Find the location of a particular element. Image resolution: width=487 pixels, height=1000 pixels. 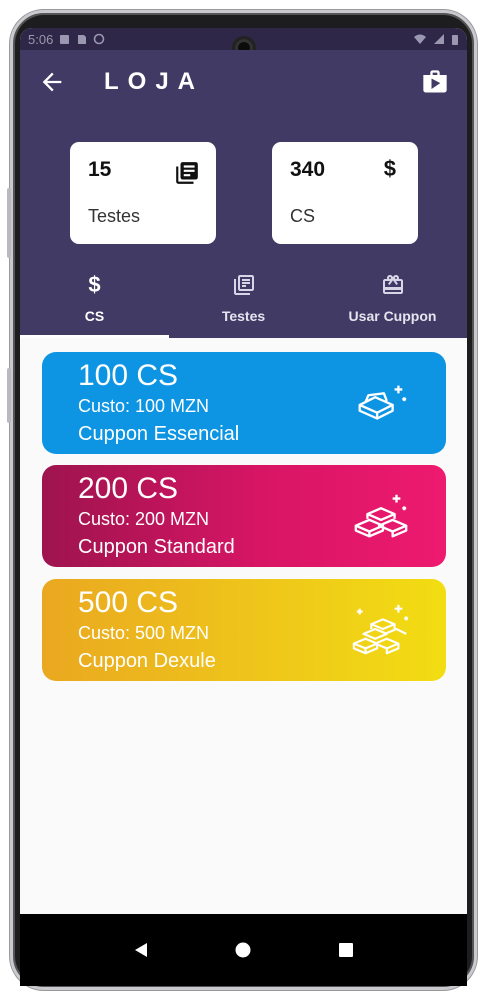

shopping-bag-icon is located at coordinates (435, 81).